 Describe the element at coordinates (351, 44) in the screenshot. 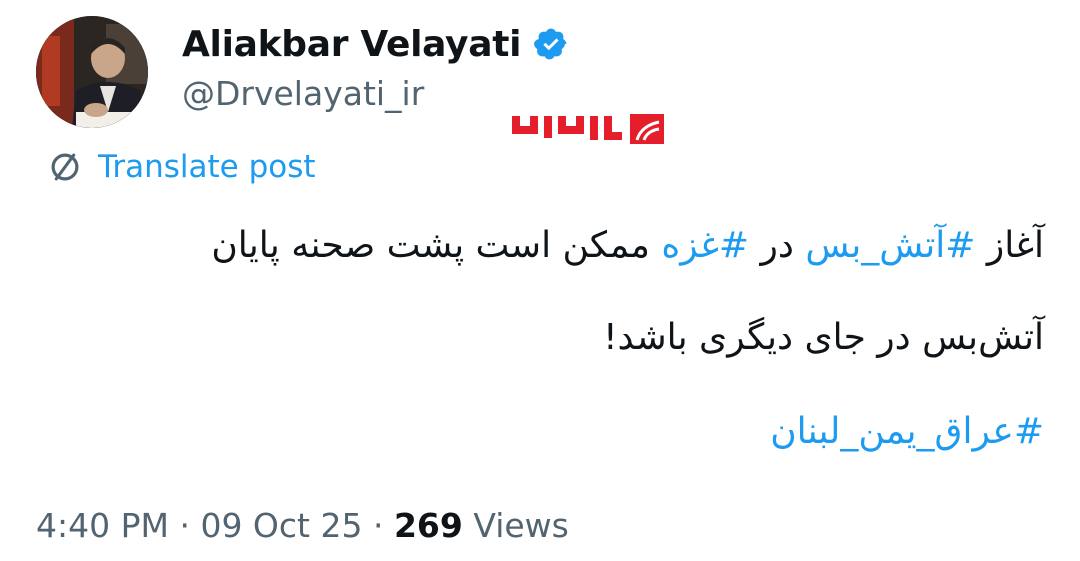

I see `author-display-name: Aliakbar Velayati` at that location.